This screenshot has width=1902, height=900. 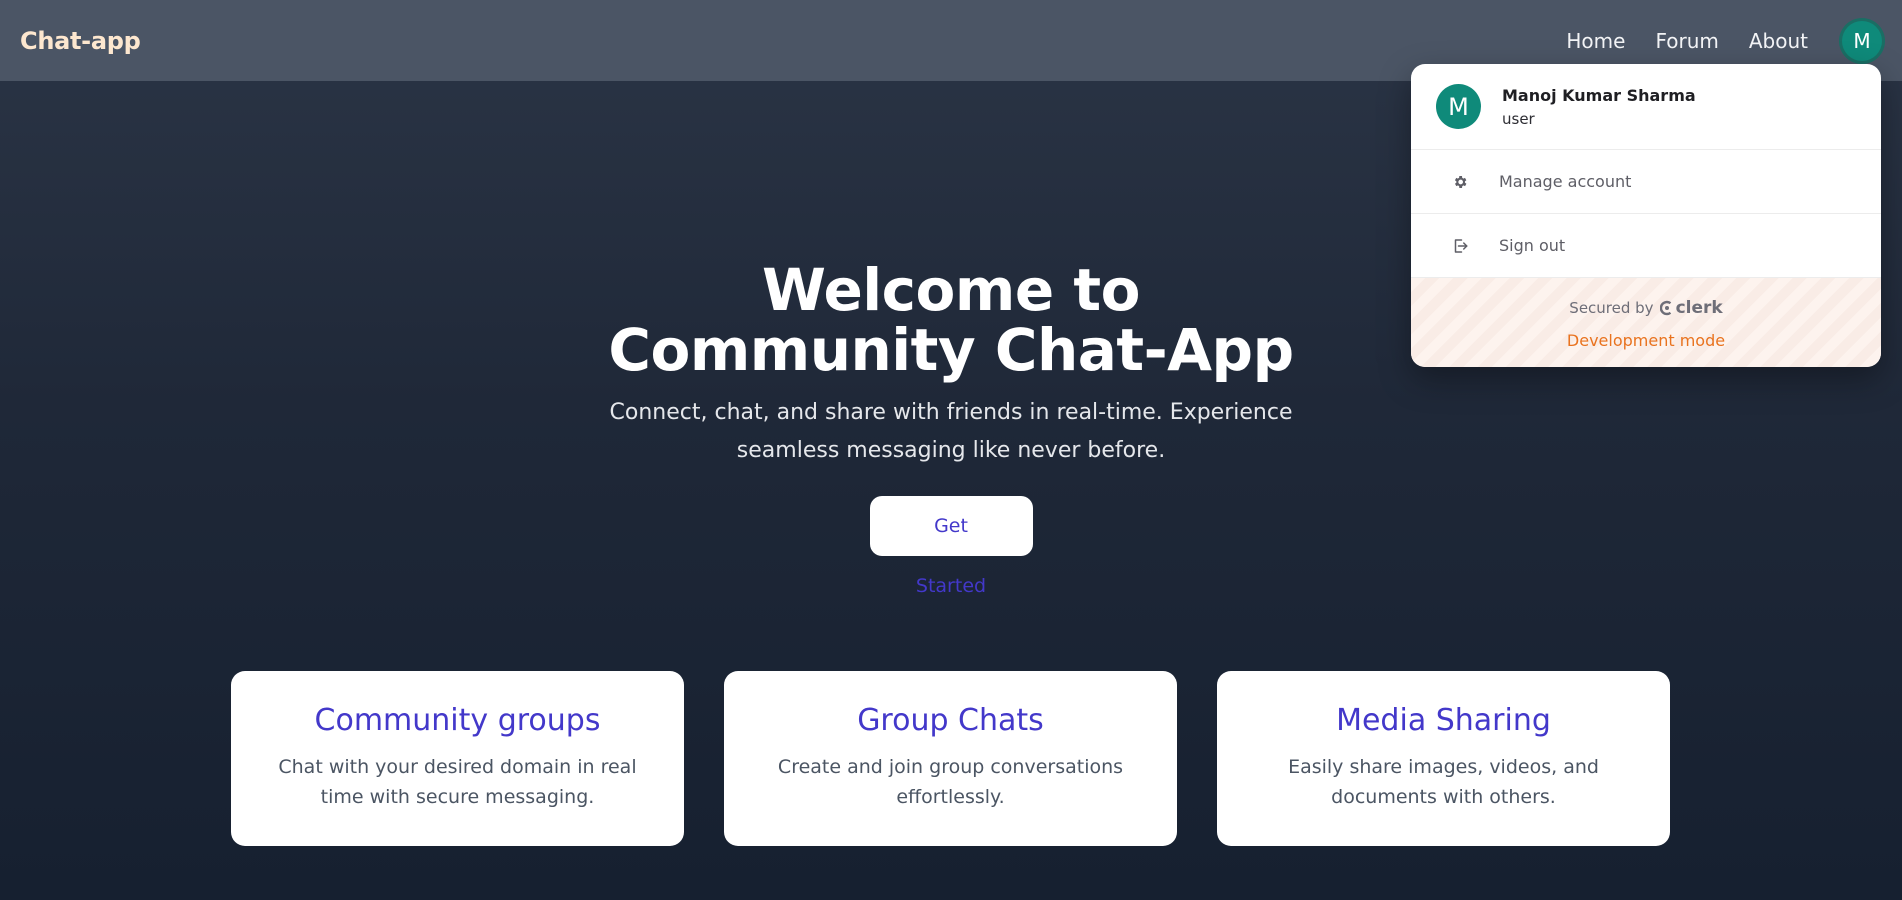 I want to click on feature-card-title: Group Chats, so click(x=950, y=720).